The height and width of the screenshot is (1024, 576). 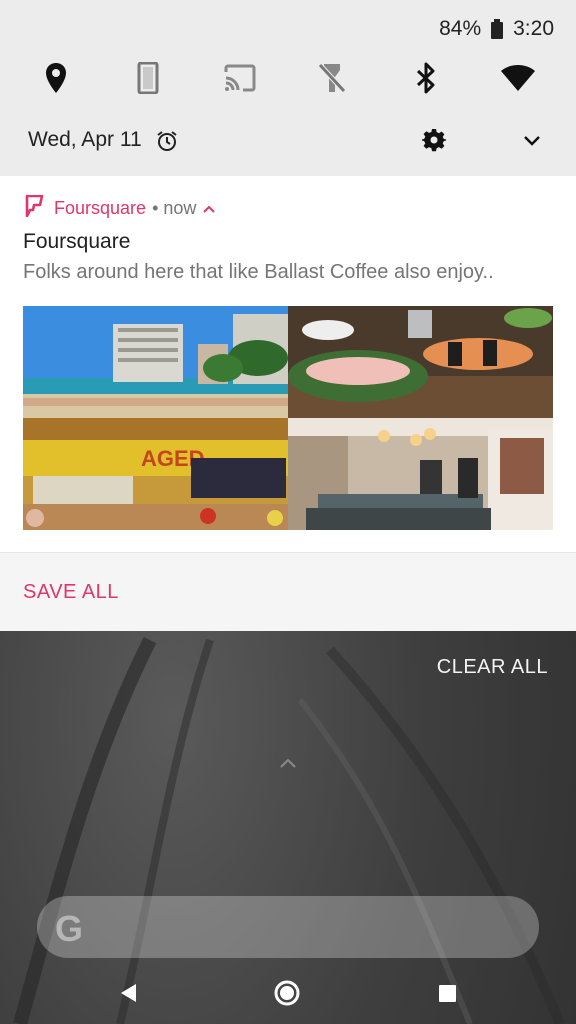 I want to click on flashlight-off-icon, so click(x=332, y=78).